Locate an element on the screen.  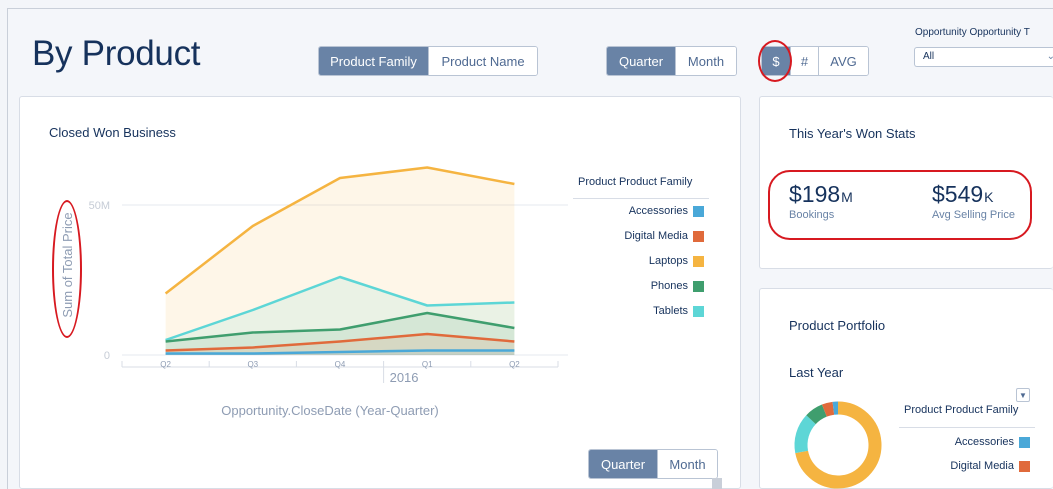
legend-toggle-button: ▼ is located at coordinates (1023, 395).